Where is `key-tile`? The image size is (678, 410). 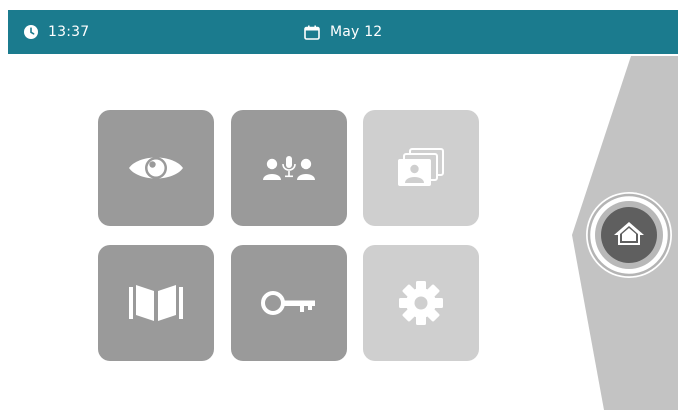
key-tile is located at coordinates (289, 303).